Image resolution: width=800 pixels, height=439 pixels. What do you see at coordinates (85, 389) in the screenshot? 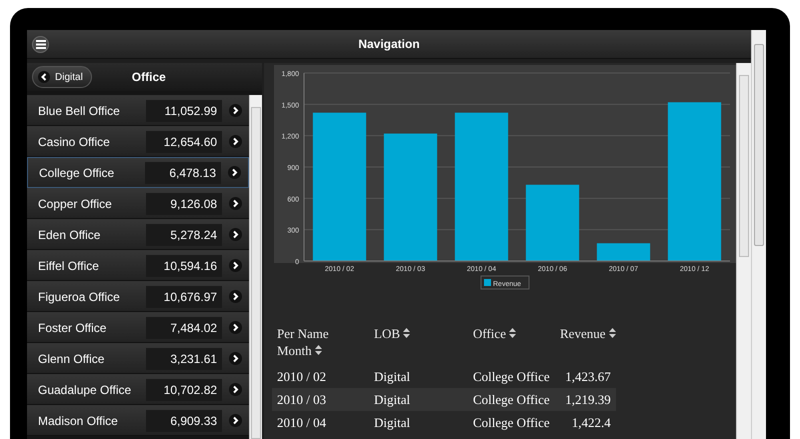
I see `office-name: Guadalupe Office` at bounding box center [85, 389].